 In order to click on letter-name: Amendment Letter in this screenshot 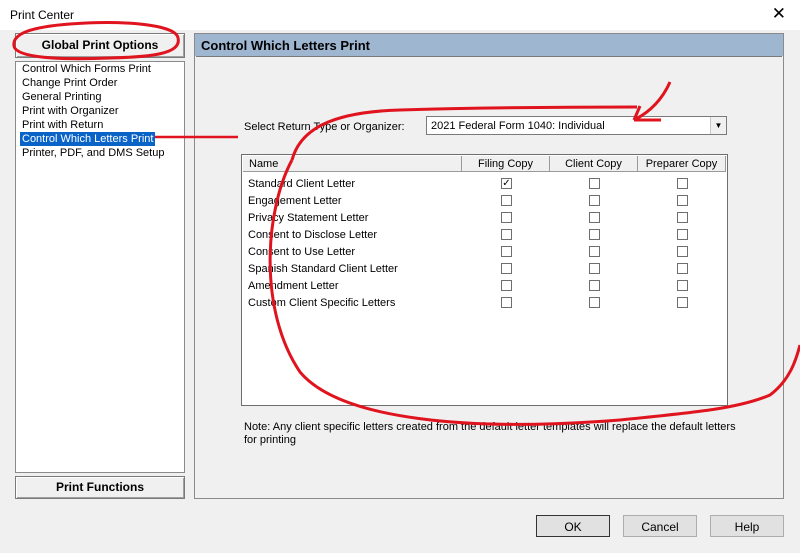, I will do `click(293, 286)`.